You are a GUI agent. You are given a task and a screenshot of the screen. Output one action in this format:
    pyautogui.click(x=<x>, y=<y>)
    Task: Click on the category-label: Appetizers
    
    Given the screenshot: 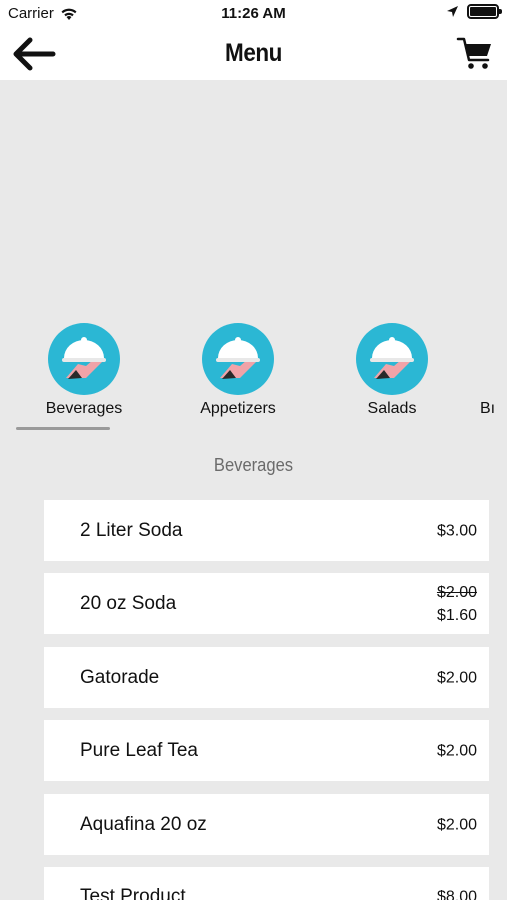 What is the action you would take?
    pyautogui.click(x=238, y=408)
    